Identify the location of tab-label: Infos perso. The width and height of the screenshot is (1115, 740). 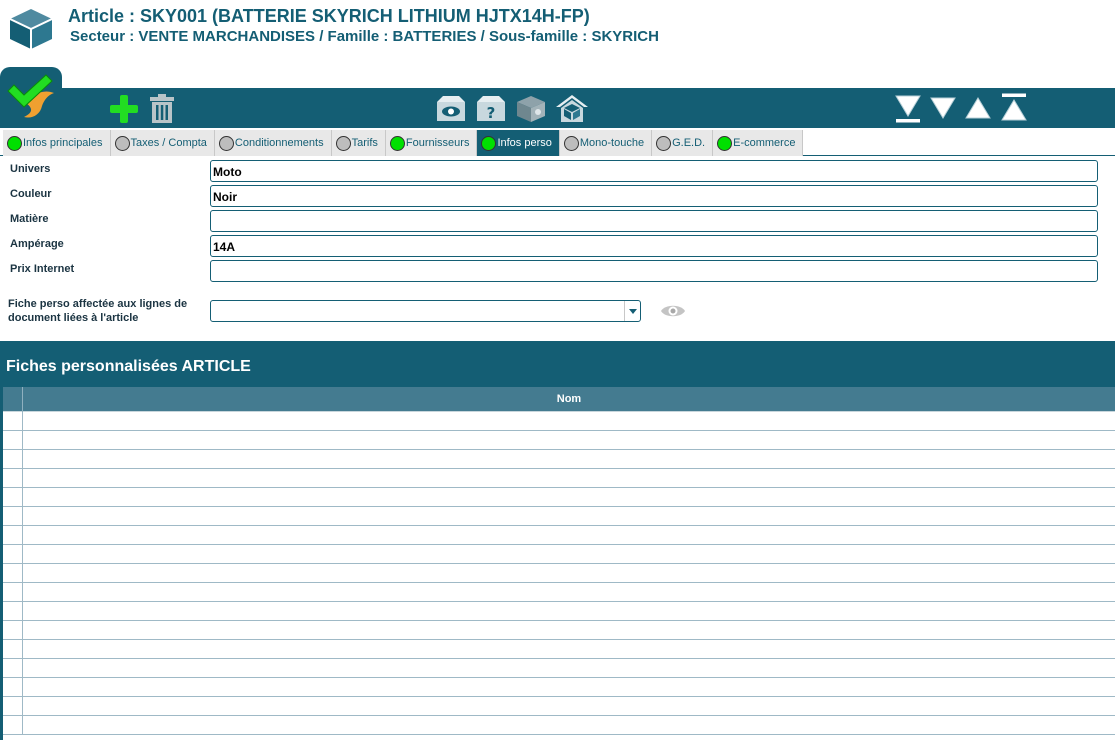
(524, 143).